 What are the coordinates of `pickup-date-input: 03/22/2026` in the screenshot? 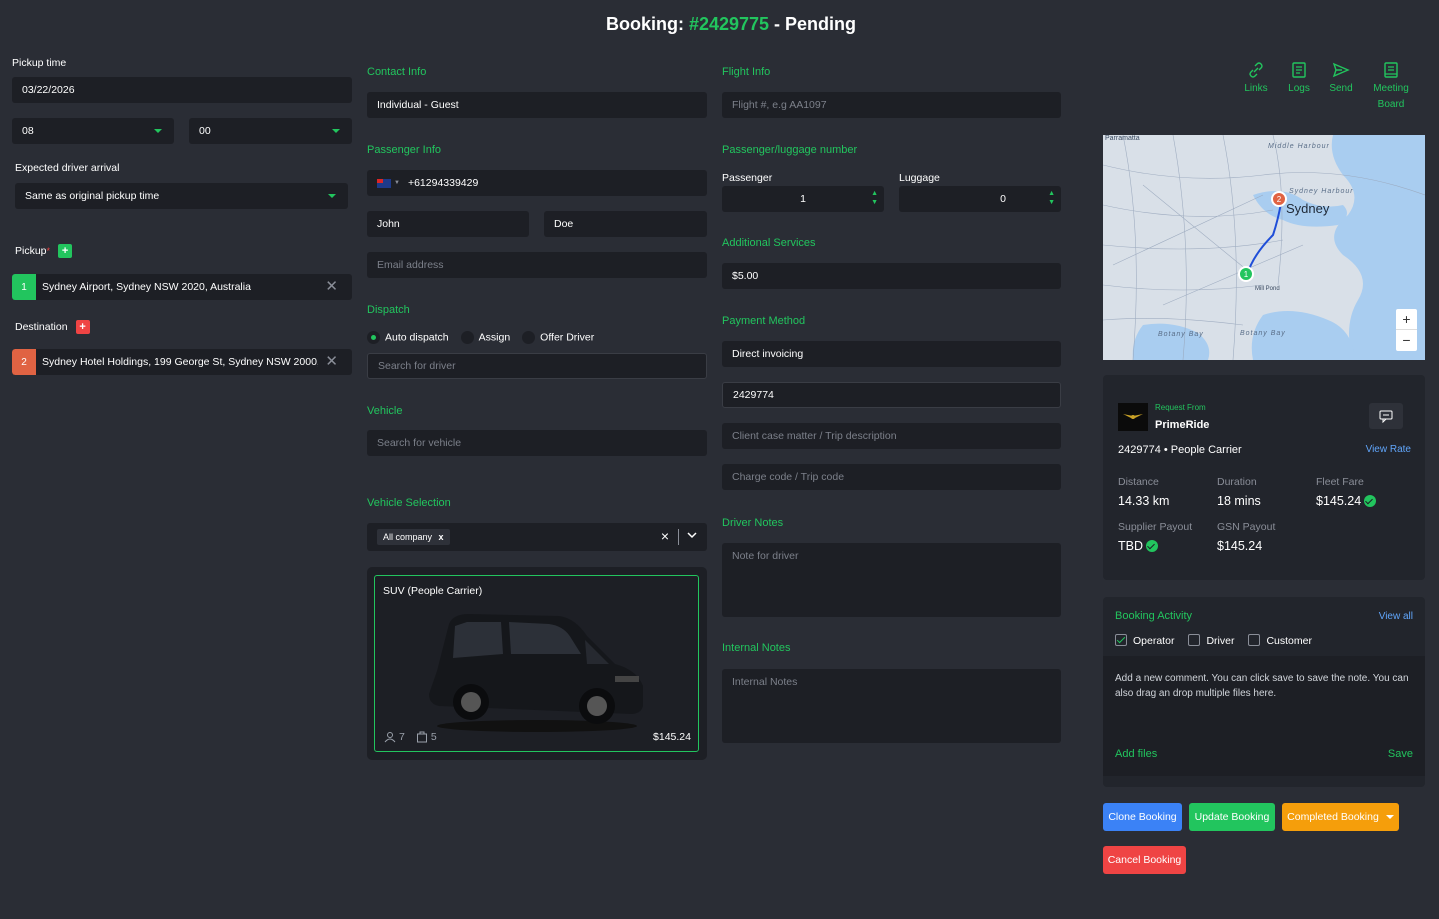 It's located at (182, 90).